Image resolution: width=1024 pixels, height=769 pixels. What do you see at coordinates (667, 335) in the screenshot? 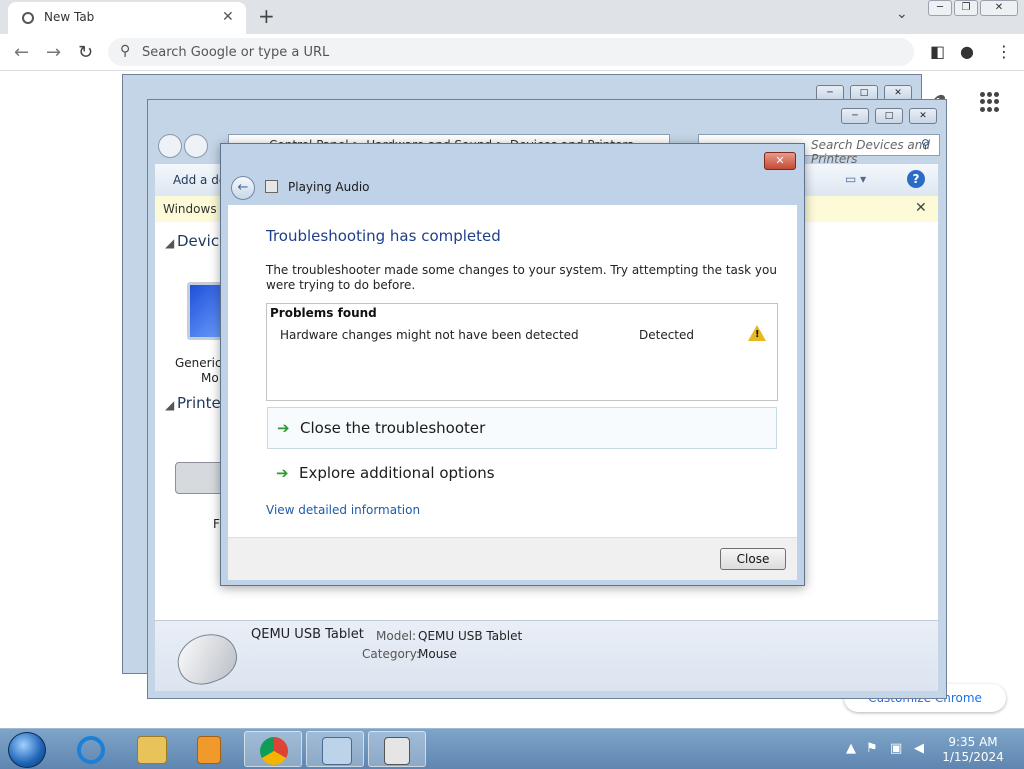
I see `problem-status: Detected` at bounding box center [667, 335].